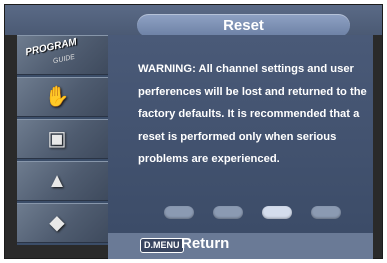 The image size is (387, 263). What do you see at coordinates (64, 59) in the screenshot?
I see `program-guide-sublabel: GUIDE` at bounding box center [64, 59].